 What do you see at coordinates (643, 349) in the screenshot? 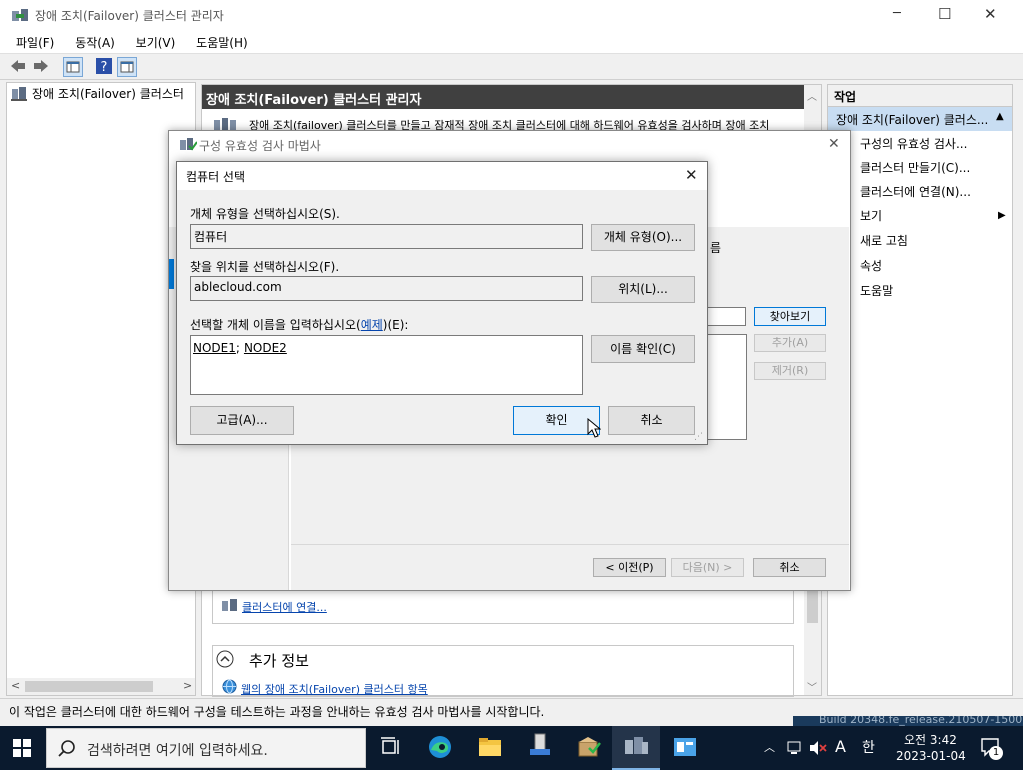
I see `check-names-button: 이름 확인(C)` at bounding box center [643, 349].